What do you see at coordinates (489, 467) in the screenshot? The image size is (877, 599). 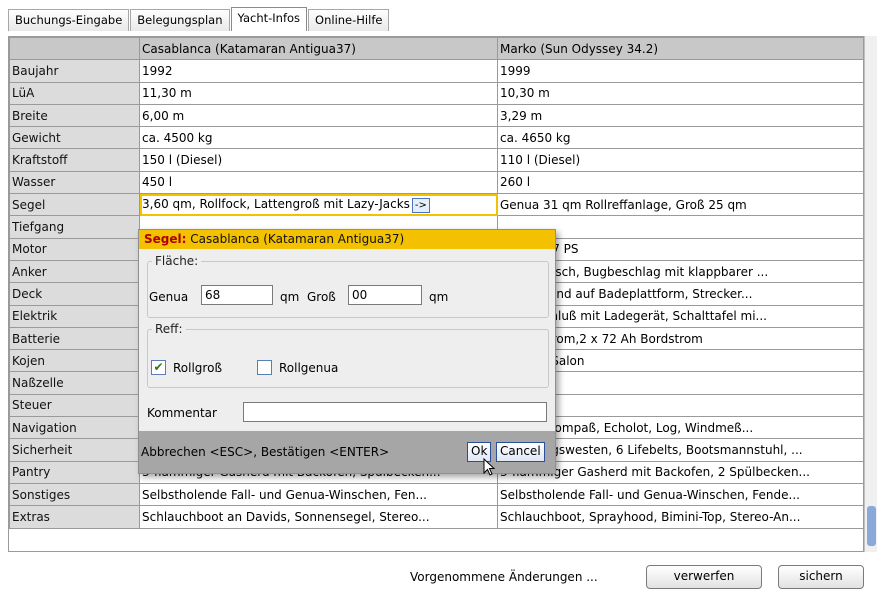 I see `mouse-cursor-icon` at bounding box center [489, 467].